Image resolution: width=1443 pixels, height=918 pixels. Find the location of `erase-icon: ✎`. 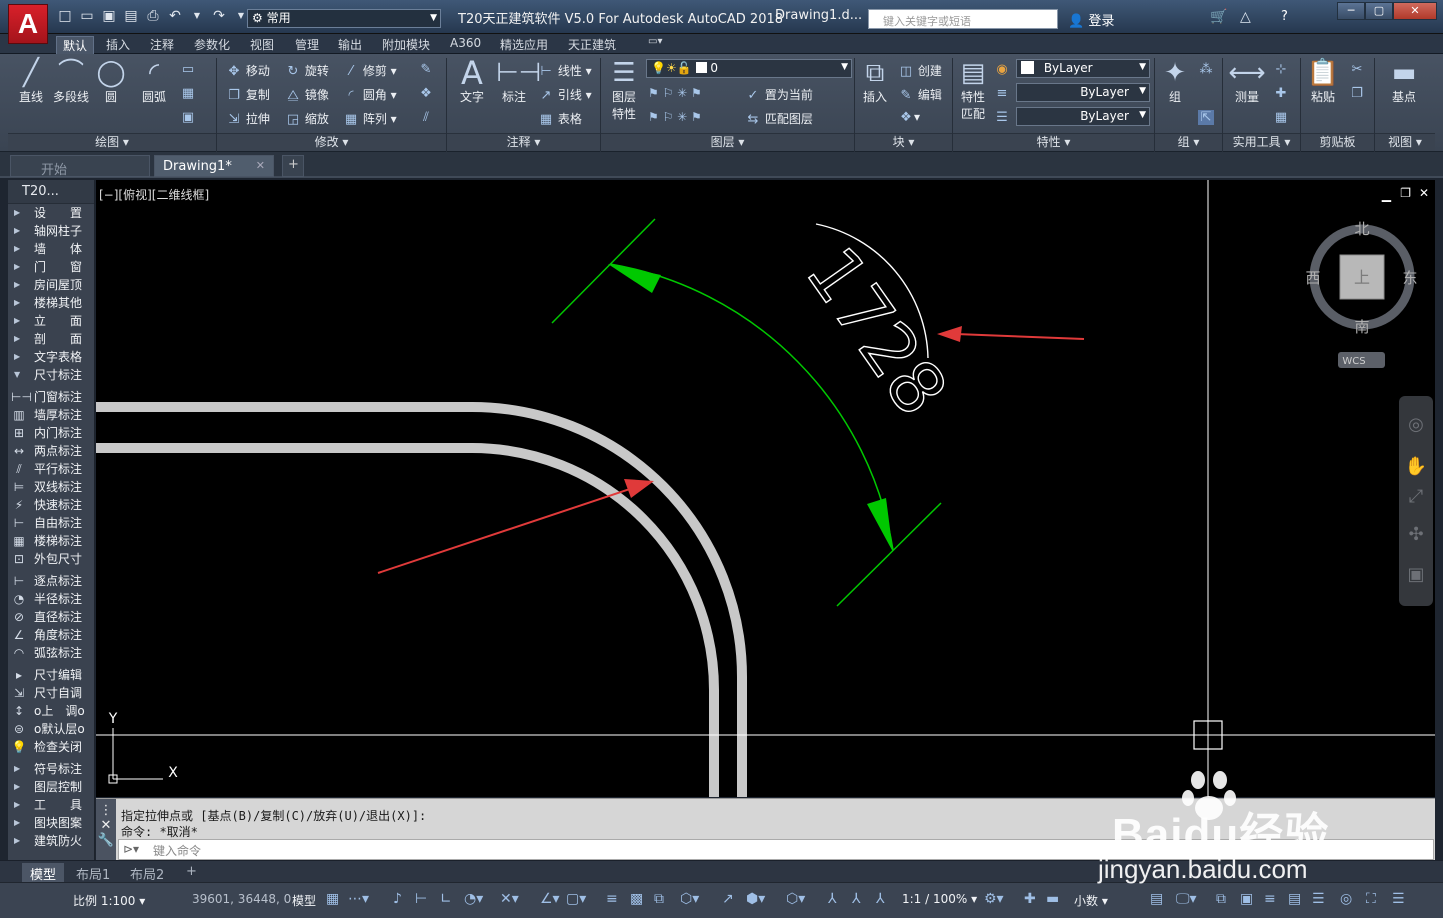

erase-icon: ✎ is located at coordinates (426, 69).